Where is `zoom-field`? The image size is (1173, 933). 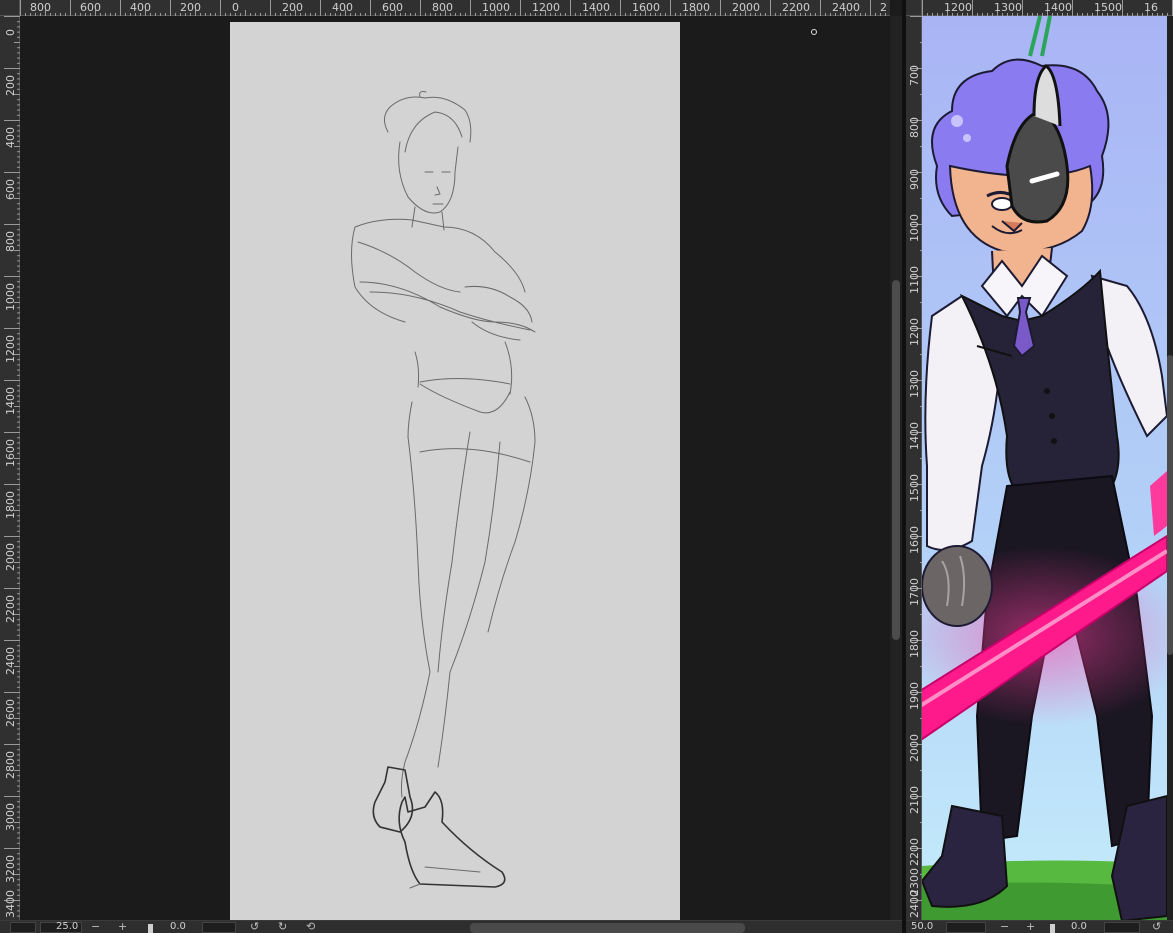 zoom-field is located at coordinates (966, 927).